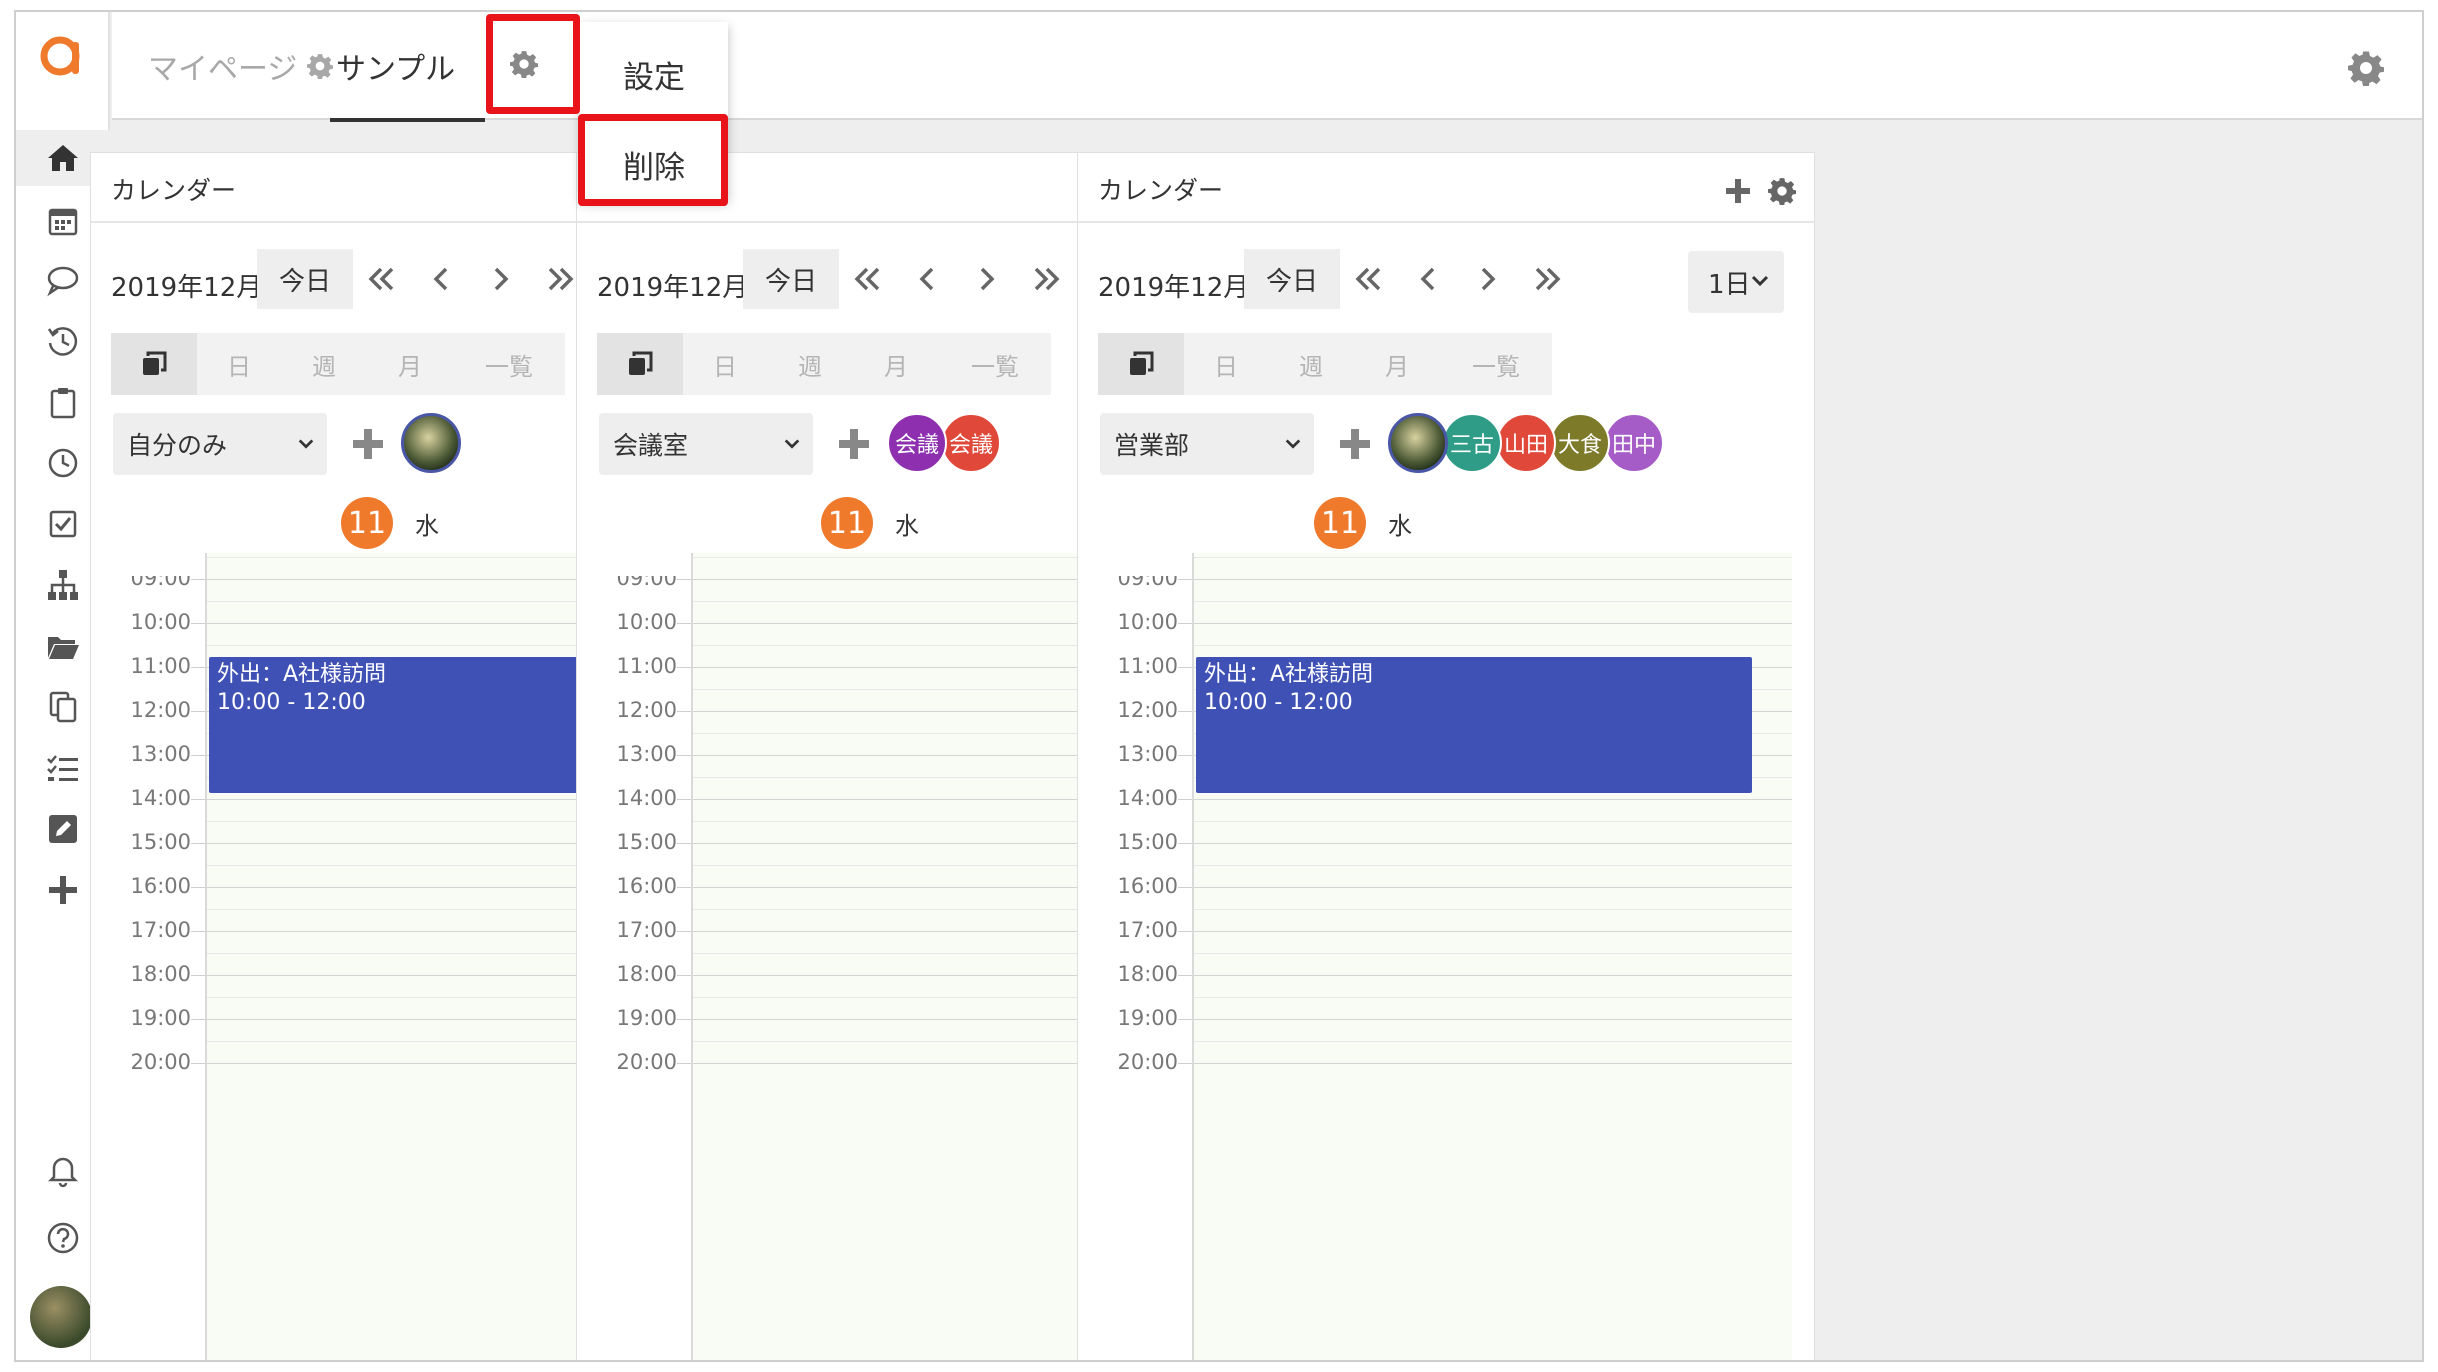 This screenshot has width=2438, height=1372. Describe the element at coordinates (1474, 725) in the screenshot. I see `calendar-event: 外出：A社様訪問 10:00 - 12:00` at that location.